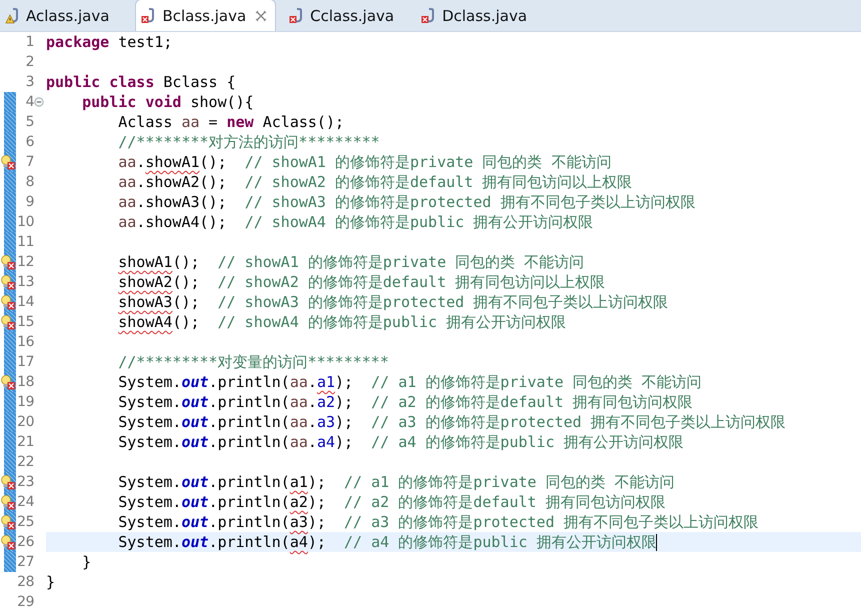 The width and height of the screenshot is (861, 612). What do you see at coordinates (62, 15) in the screenshot?
I see `editor-tab: Aclass.java` at bounding box center [62, 15].